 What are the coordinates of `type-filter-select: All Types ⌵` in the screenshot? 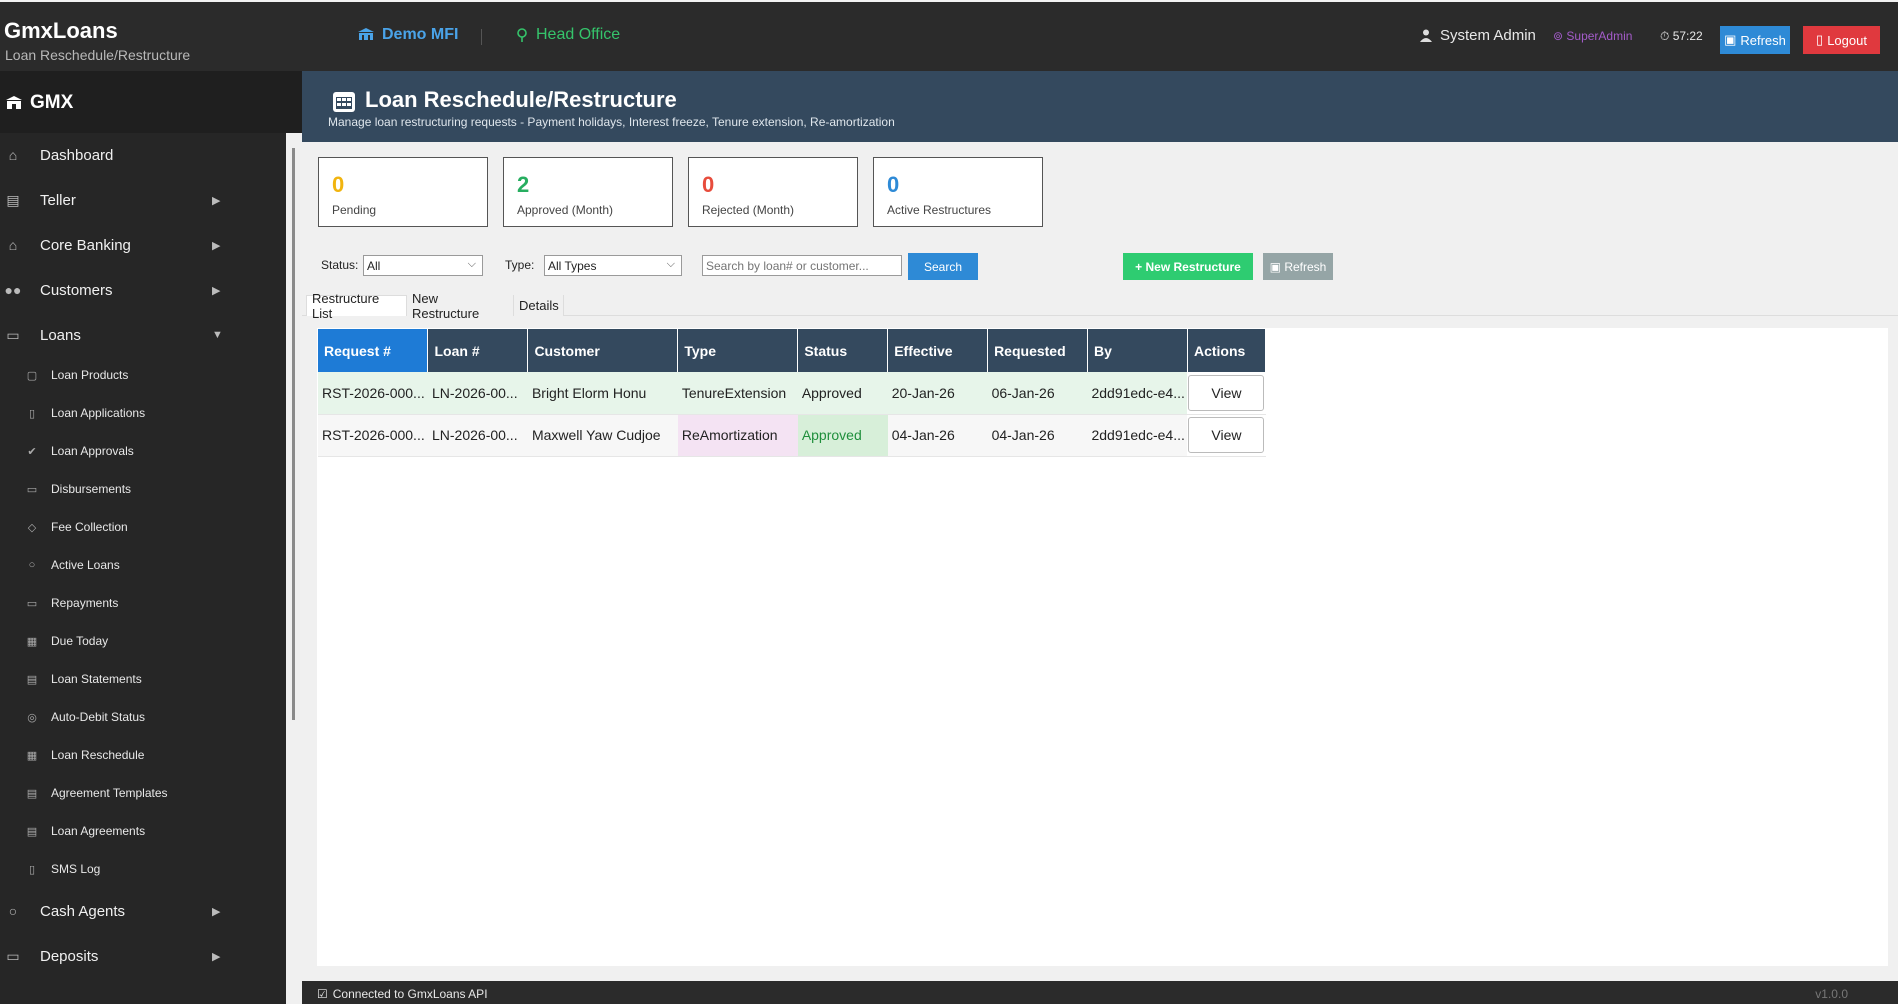 It's located at (613, 265).